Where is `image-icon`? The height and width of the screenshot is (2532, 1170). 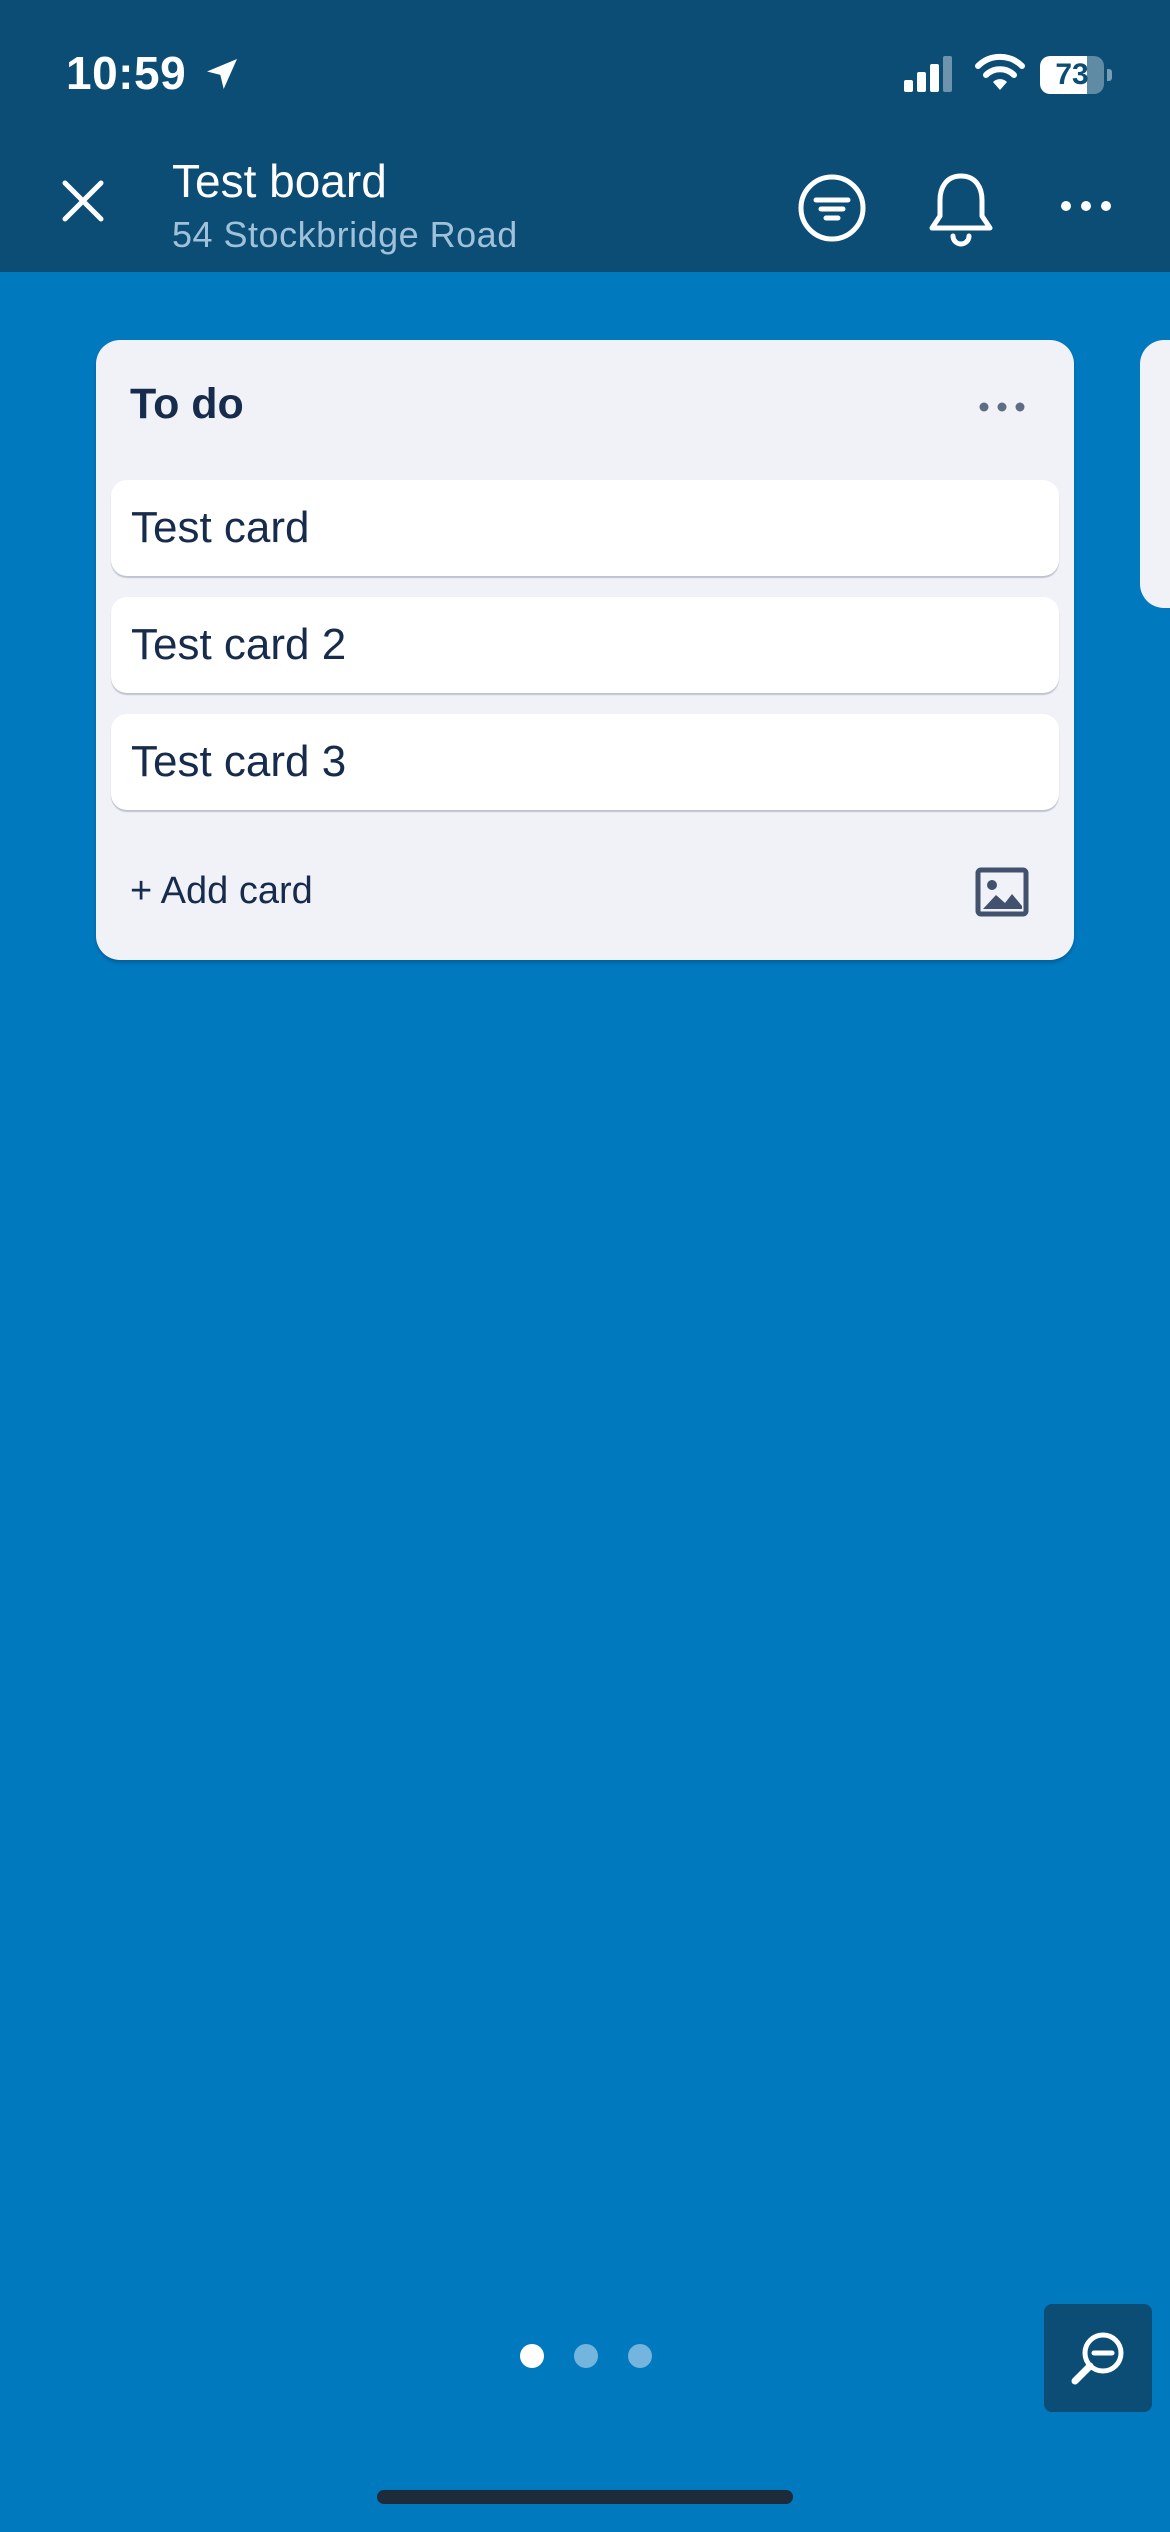 image-icon is located at coordinates (1002, 892).